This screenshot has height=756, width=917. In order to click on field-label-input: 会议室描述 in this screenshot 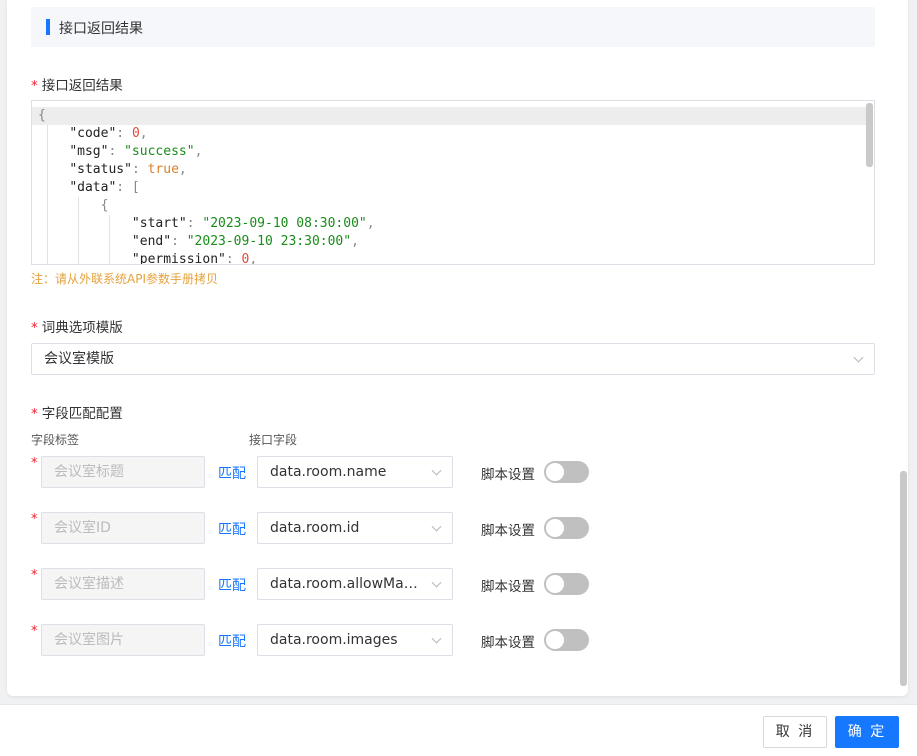, I will do `click(123, 584)`.